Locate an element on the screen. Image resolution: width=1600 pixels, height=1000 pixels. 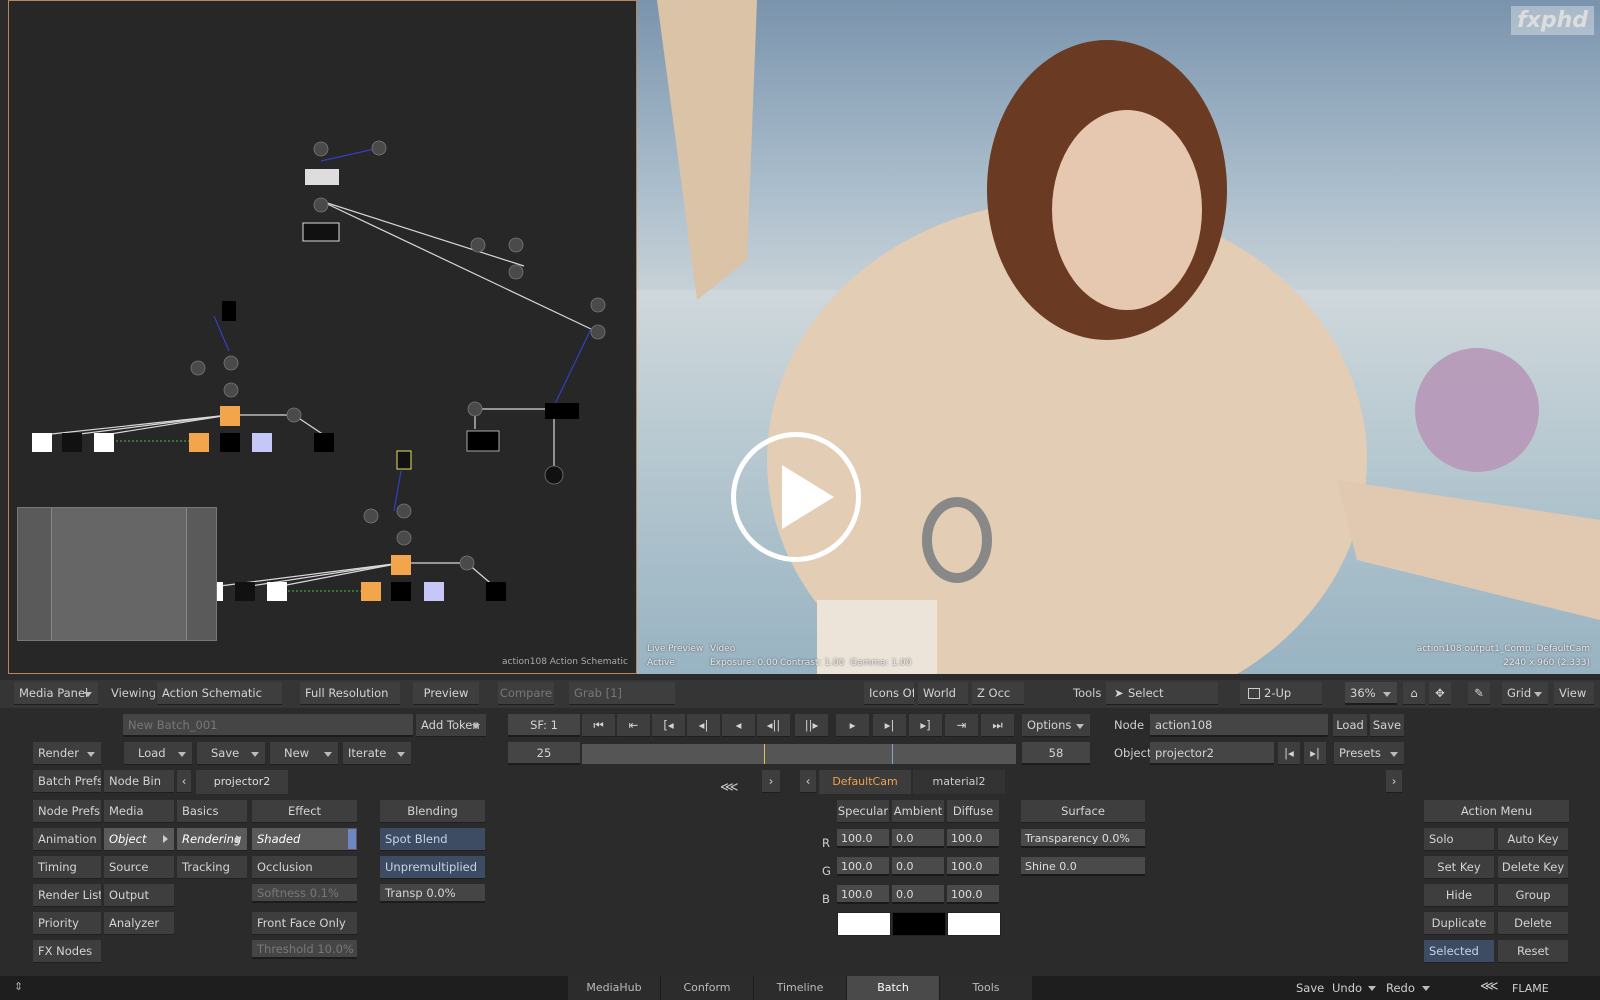
redo-dropdown-icon is located at coordinates (1426, 988).